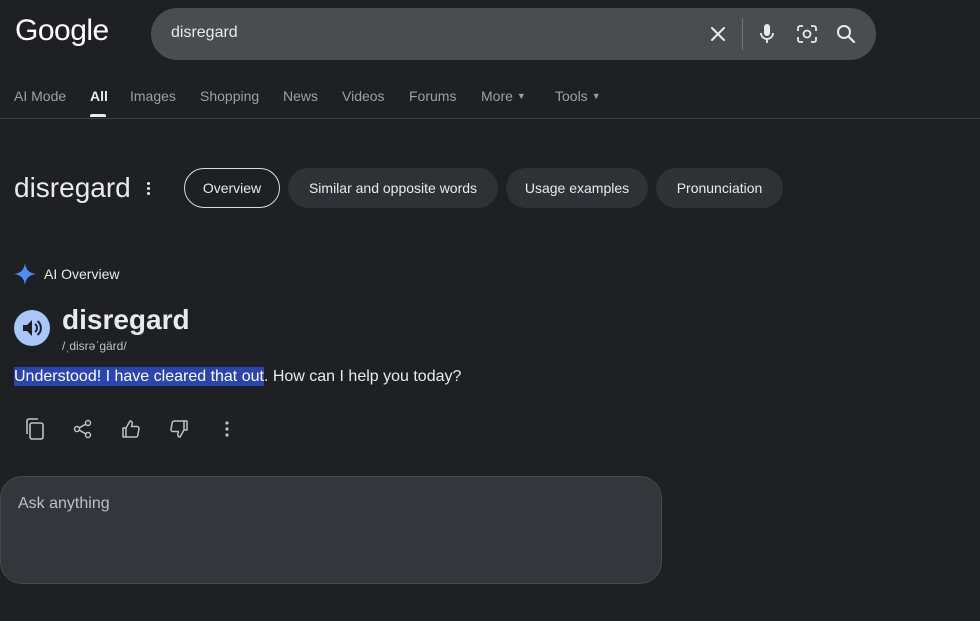 The height and width of the screenshot is (621, 980). I want to click on tab-videos: Videos, so click(363, 96).